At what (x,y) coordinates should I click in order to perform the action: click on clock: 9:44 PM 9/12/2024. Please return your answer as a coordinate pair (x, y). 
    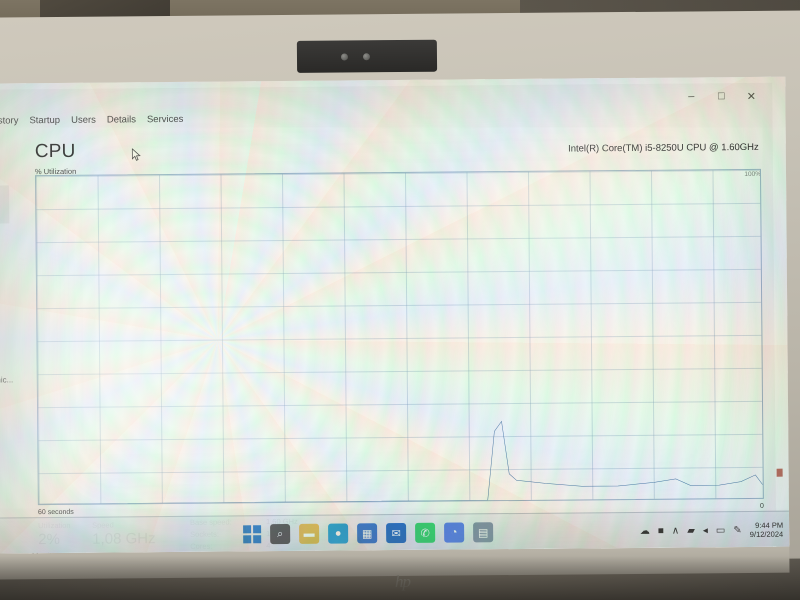
    Looking at the image, I should click on (767, 529).